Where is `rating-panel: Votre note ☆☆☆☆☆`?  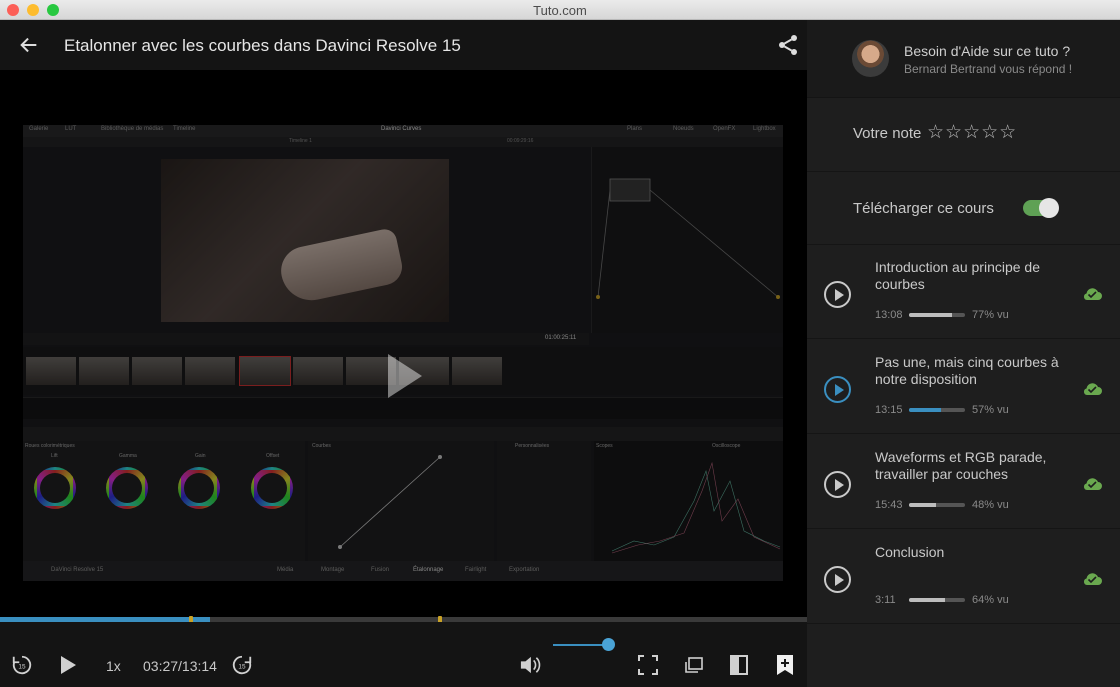 rating-panel: Votre note ☆☆☆☆☆ is located at coordinates (963, 135).